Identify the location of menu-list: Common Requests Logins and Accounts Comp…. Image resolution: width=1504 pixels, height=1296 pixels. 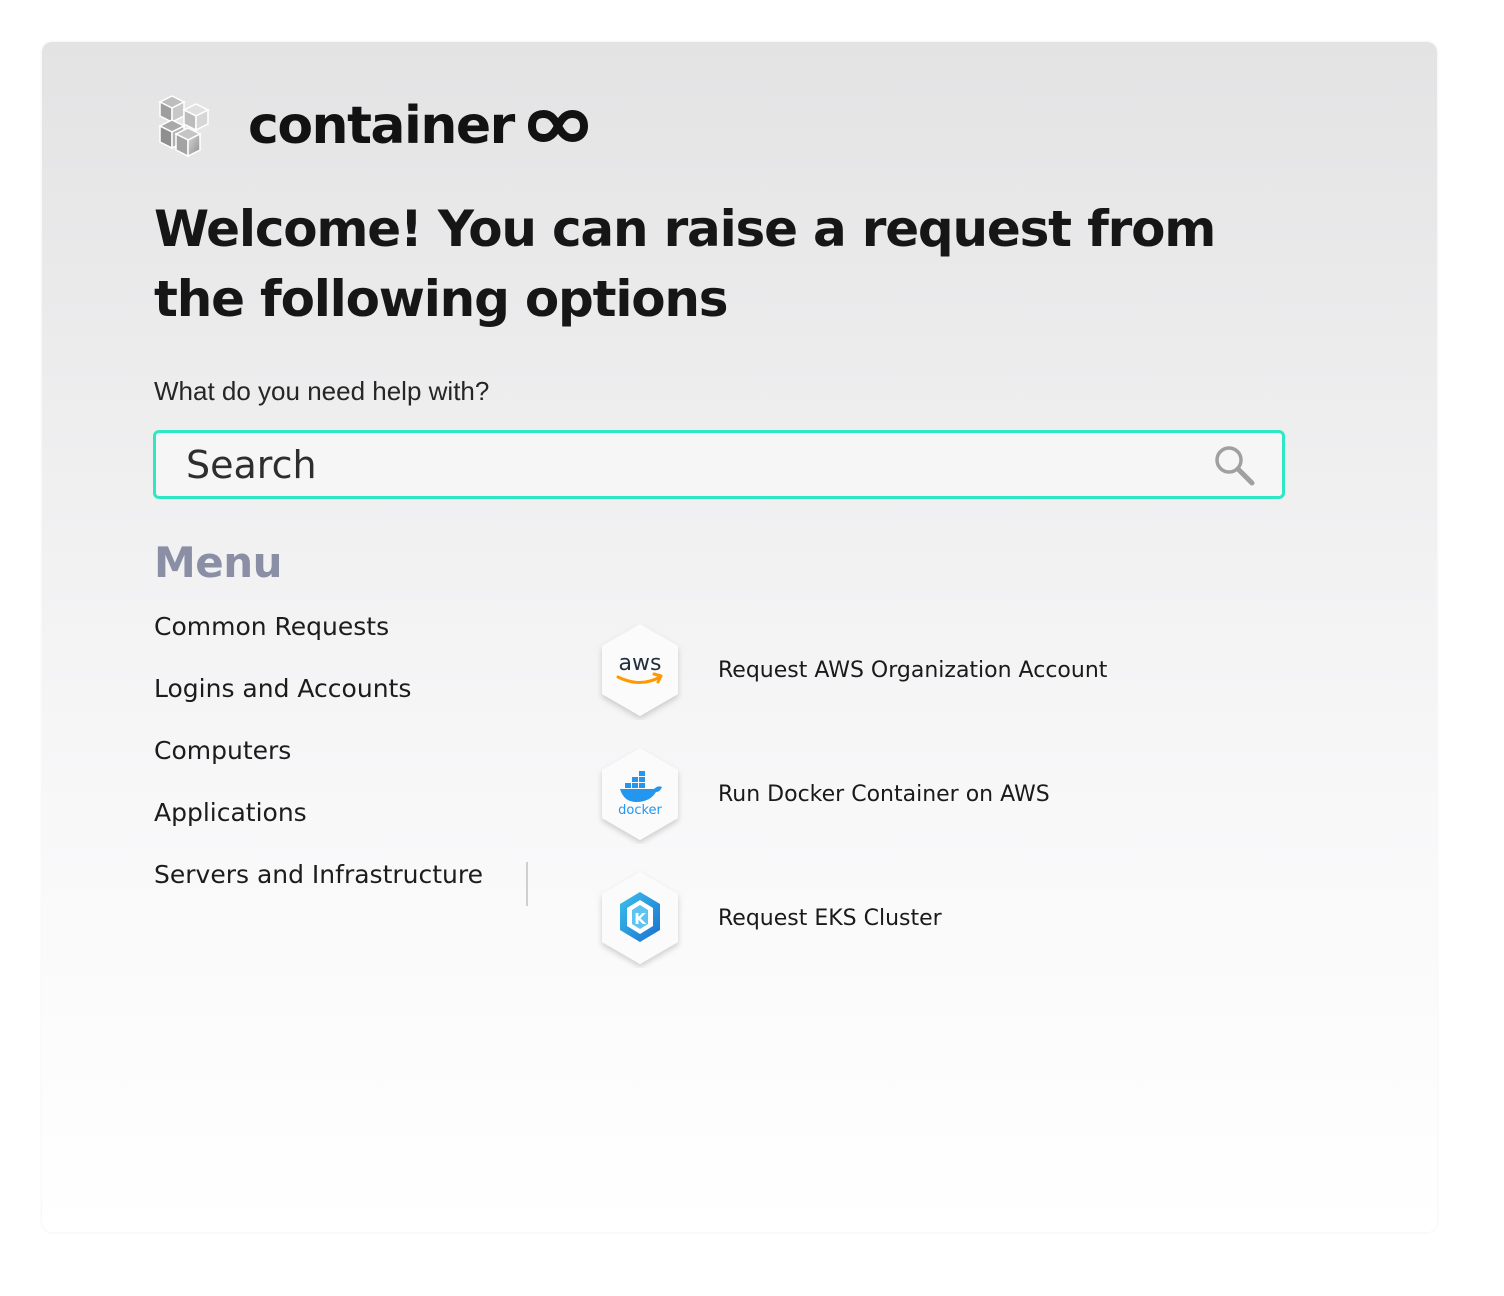
(318, 767).